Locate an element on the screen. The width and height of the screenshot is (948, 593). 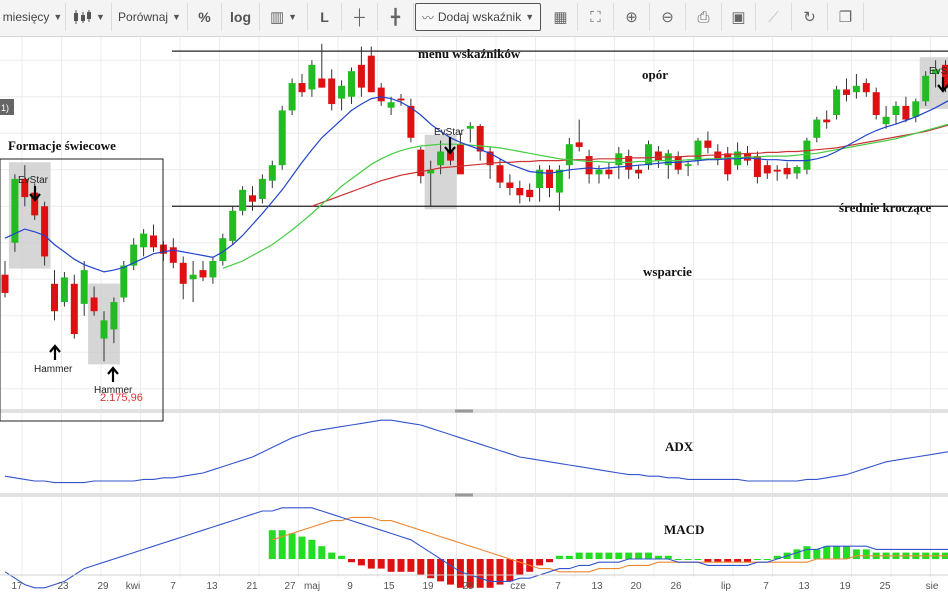
panel-resize-handle is located at coordinates (464, 411).